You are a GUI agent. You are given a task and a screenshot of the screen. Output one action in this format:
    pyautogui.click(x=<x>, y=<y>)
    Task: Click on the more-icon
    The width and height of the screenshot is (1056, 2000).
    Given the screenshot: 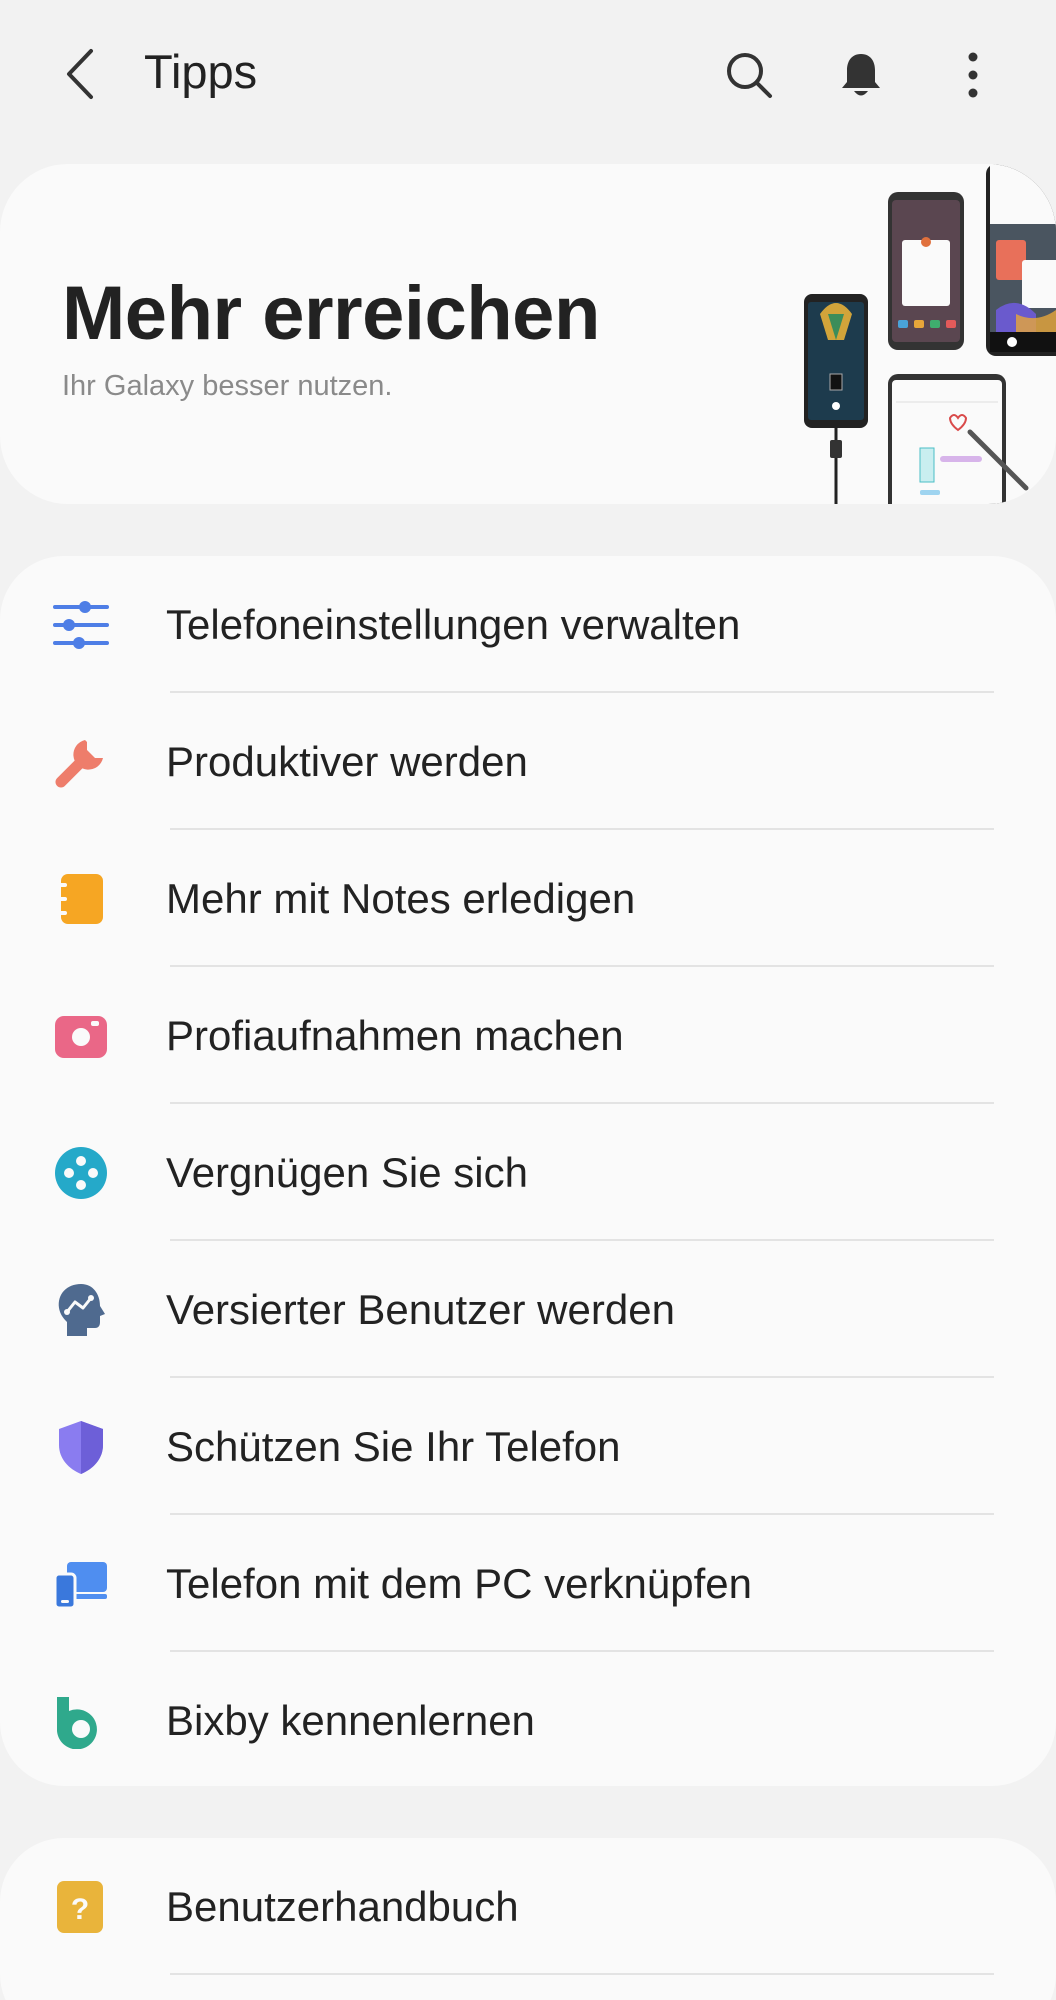 What is the action you would take?
    pyautogui.click(x=973, y=75)
    